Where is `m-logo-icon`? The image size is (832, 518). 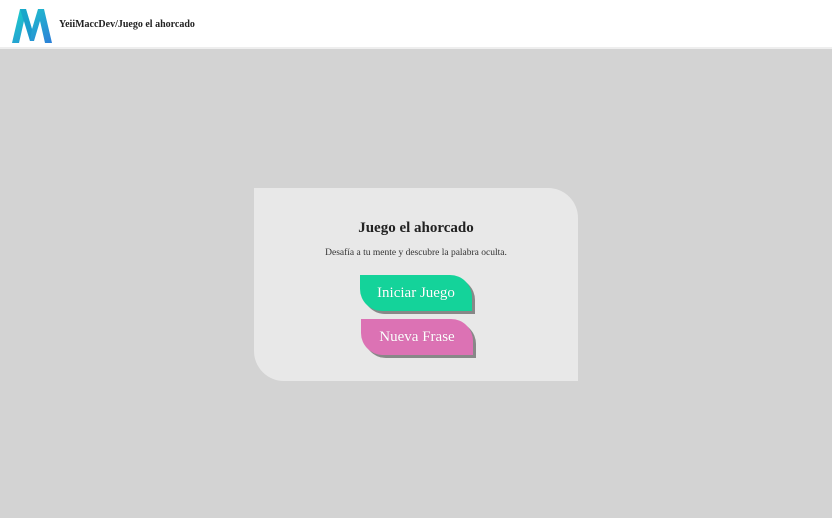 m-logo-icon is located at coordinates (32, 26).